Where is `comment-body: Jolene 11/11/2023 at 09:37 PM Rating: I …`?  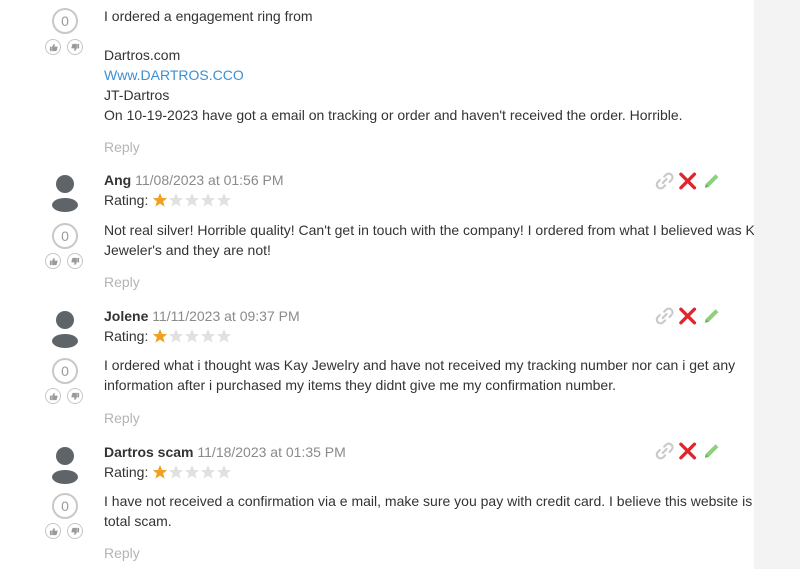 comment-body: Jolene 11/11/2023 at 09:37 PM Rating: I … is located at coordinates (420, 350).